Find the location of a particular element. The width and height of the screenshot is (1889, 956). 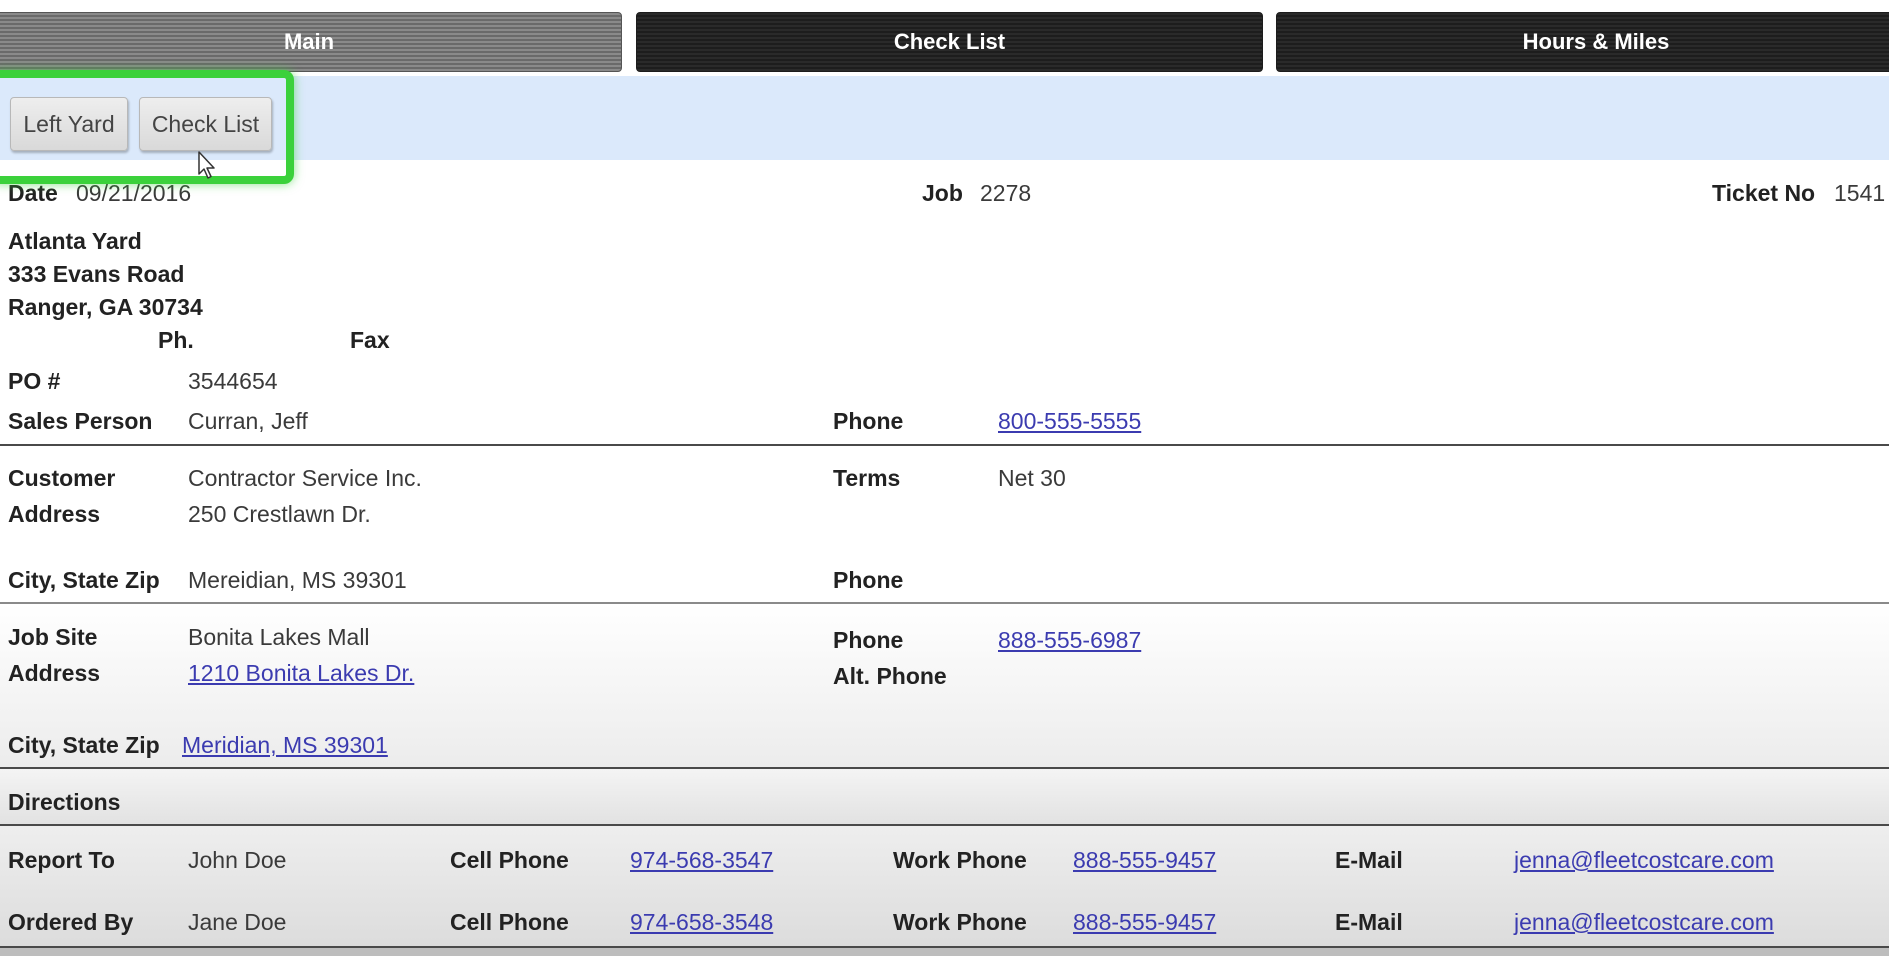

terms-label: Terms is located at coordinates (867, 478).